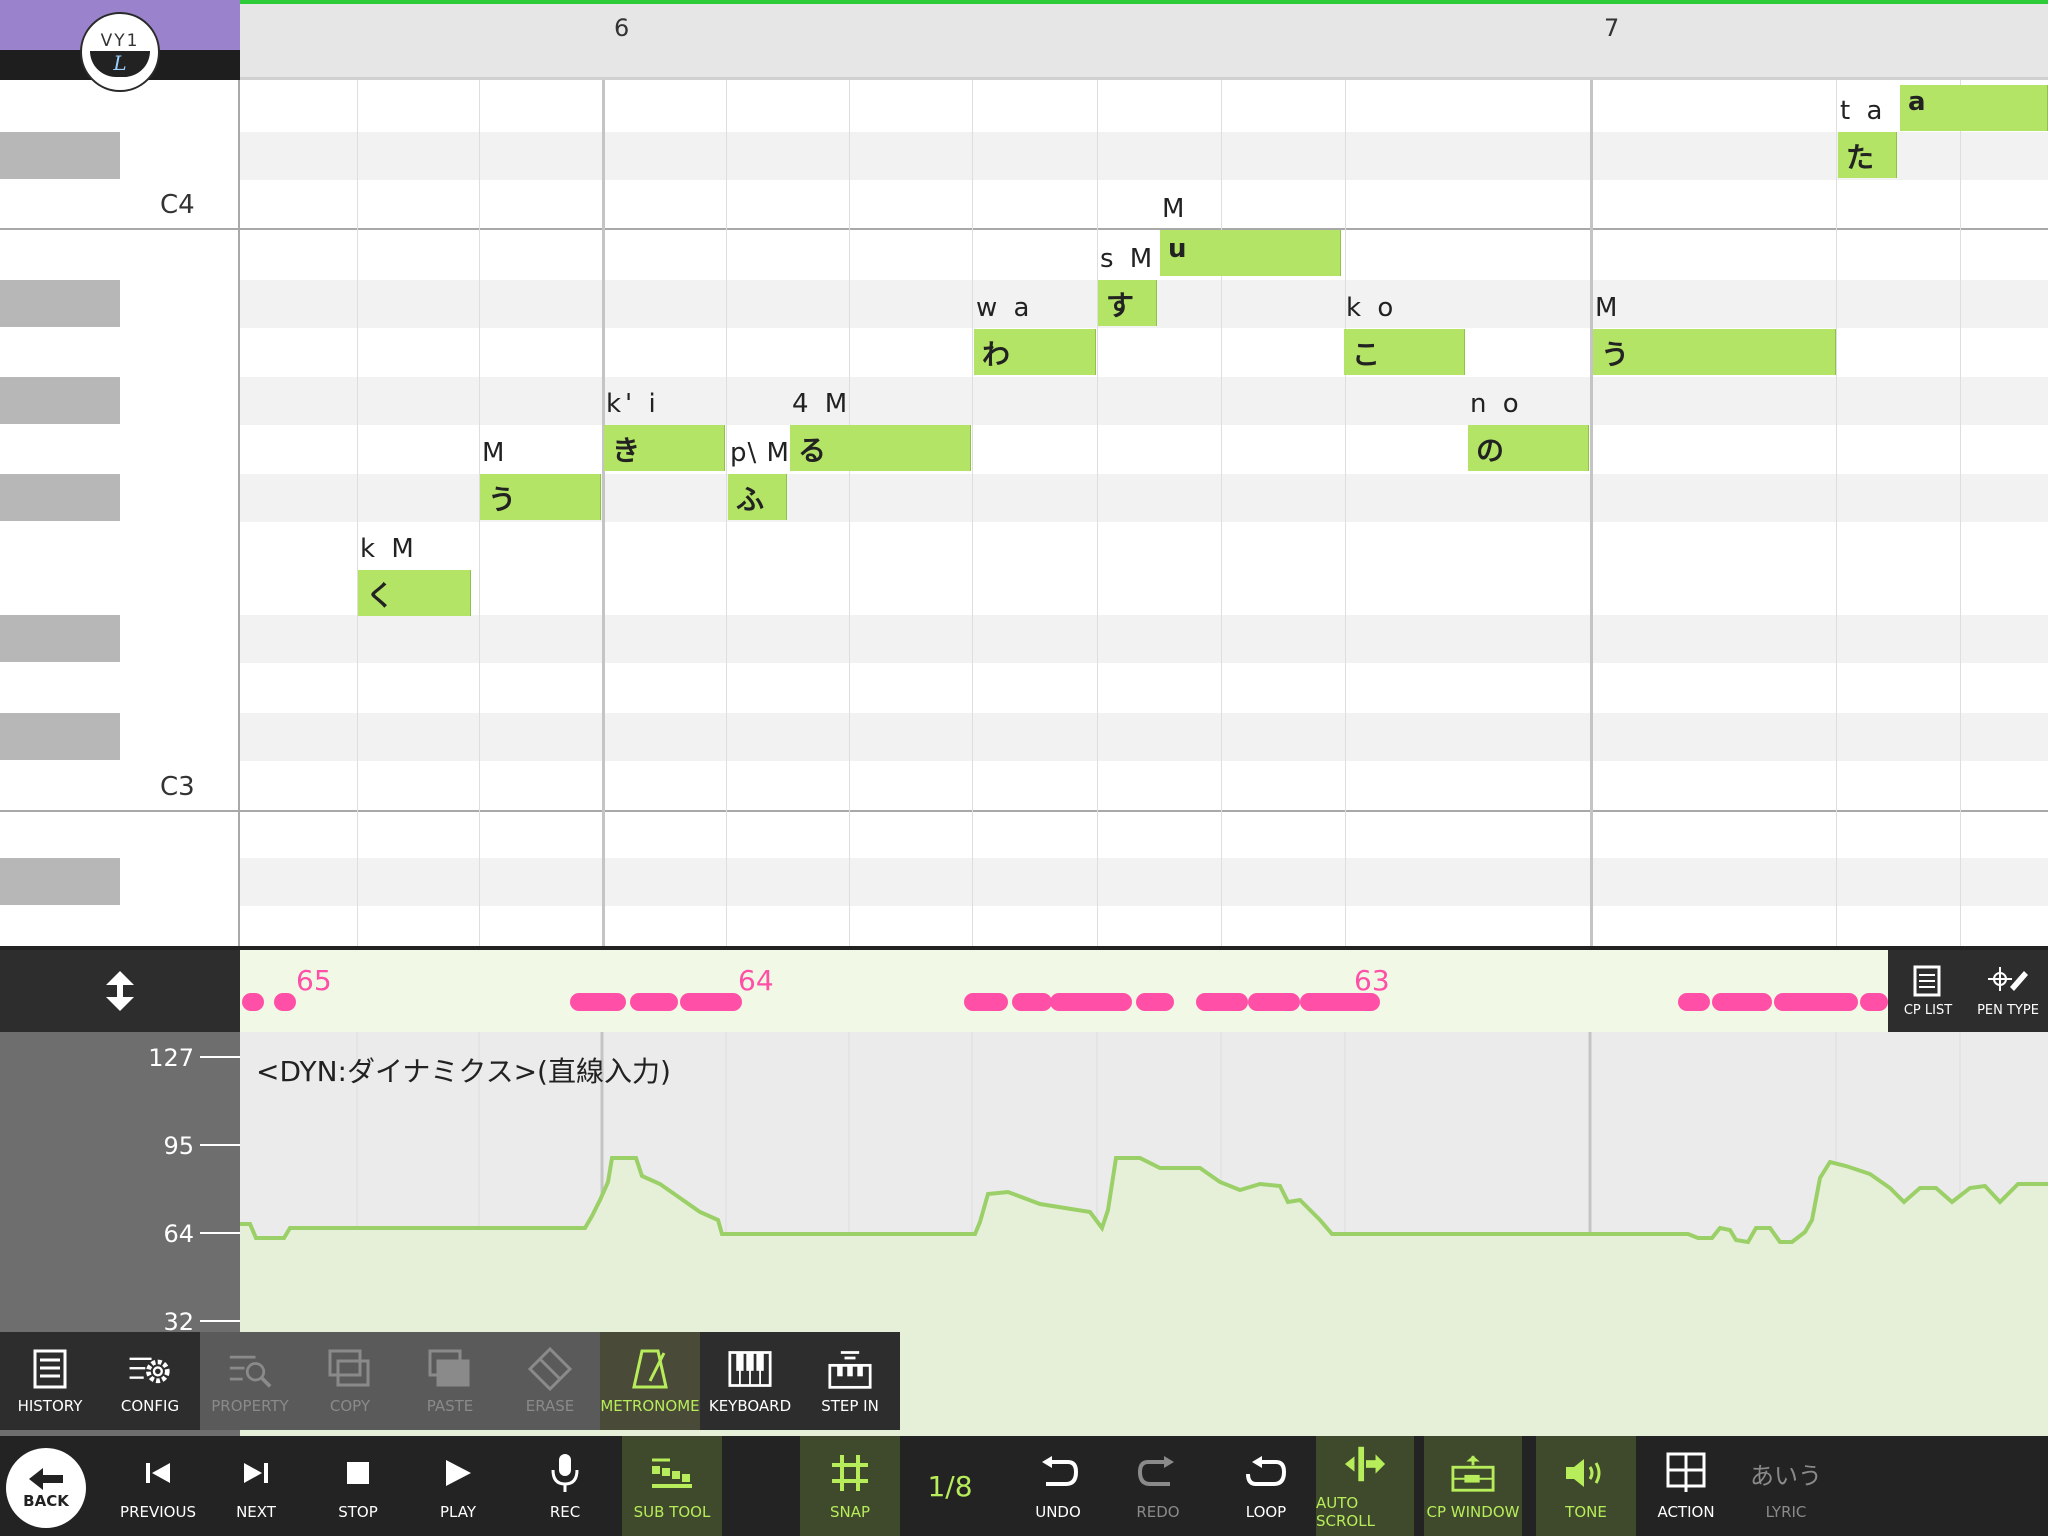 This screenshot has height=1536, width=2048. I want to click on note-lyric: u, so click(1177, 249).